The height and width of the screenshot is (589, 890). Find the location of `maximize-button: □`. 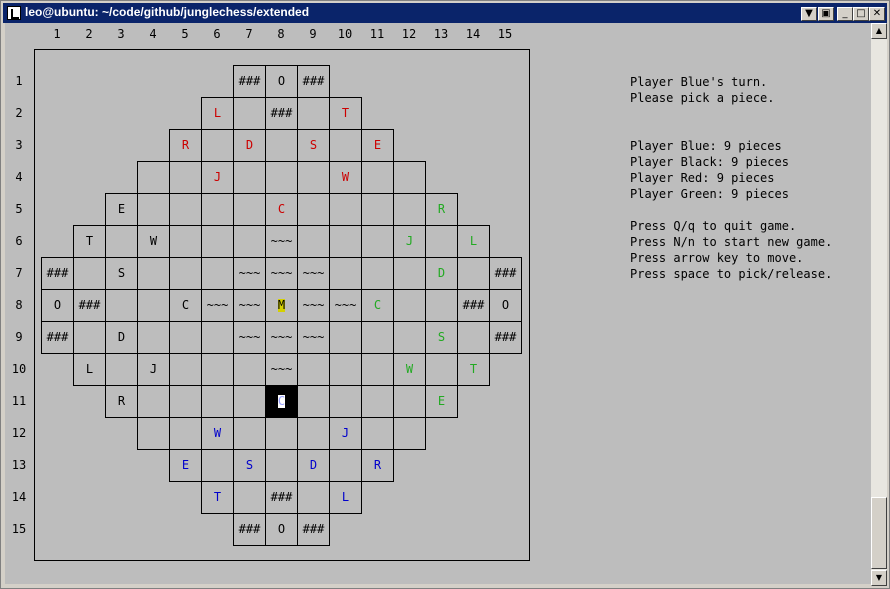

maximize-button: □ is located at coordinates (861, 14).